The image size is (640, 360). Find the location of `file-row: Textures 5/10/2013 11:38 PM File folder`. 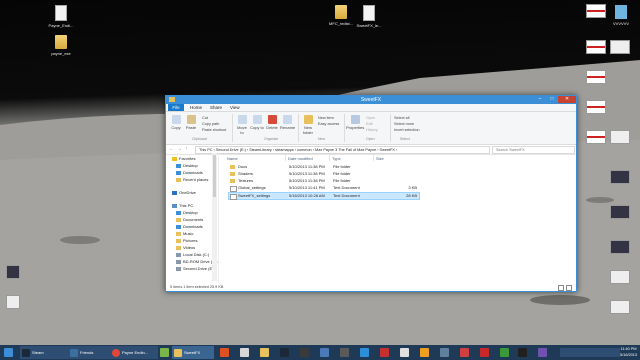

file-row: Textures 5/10/2013 11:38 PM File folder is located at coordinates (324, 181).